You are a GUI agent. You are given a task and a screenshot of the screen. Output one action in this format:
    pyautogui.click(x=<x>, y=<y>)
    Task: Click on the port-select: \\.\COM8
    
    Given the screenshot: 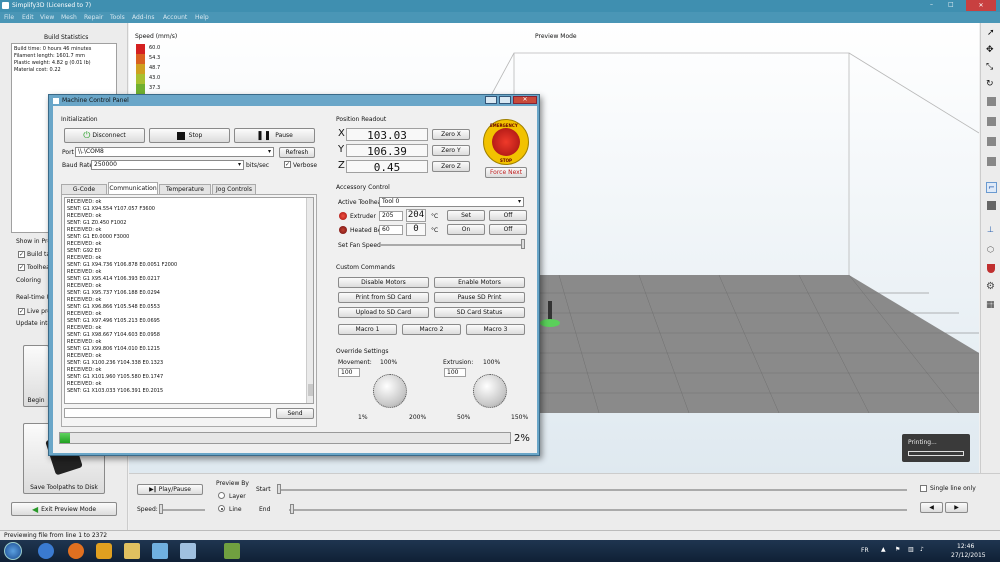 What is the action you would take?
    pyautogui.click(x=174, y=152)
    